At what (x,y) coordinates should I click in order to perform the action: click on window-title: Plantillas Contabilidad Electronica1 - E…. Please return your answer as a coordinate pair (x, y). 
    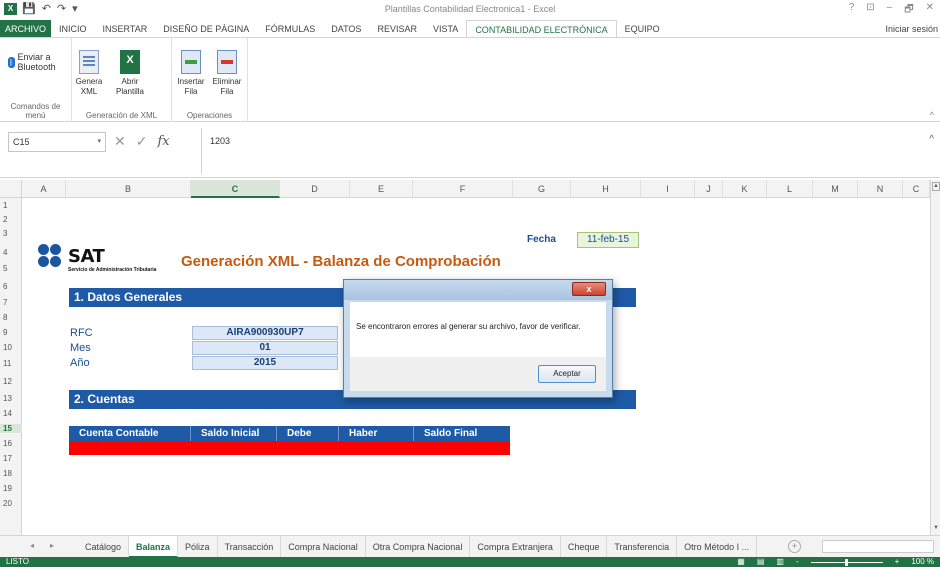
    Looking at the image, I should click on (470, 9).